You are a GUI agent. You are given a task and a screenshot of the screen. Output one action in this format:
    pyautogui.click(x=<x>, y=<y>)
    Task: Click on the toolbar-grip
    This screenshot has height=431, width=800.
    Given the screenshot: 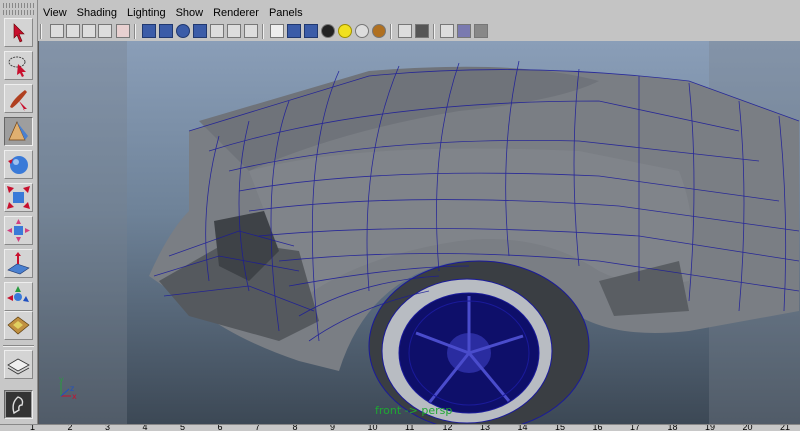 What is the action you would take?
    pyautogui.click(x=41, y=31)
    